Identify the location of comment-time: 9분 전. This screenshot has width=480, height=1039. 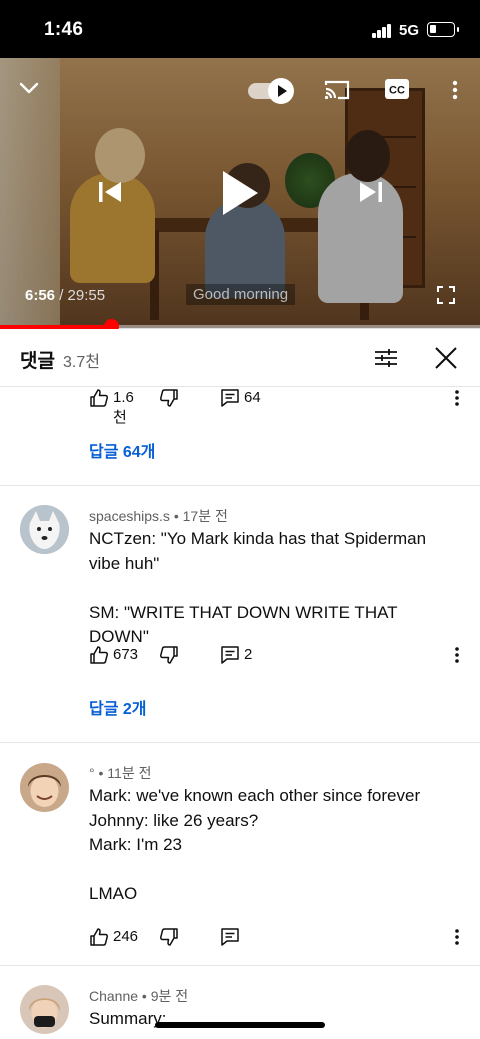
(169, 996).